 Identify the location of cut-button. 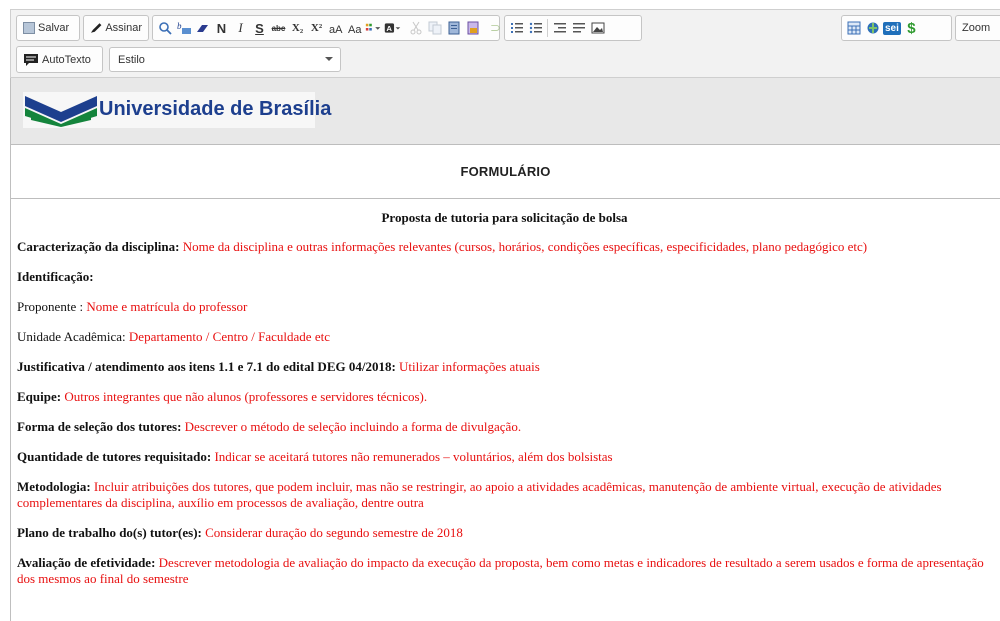
(415, 28).